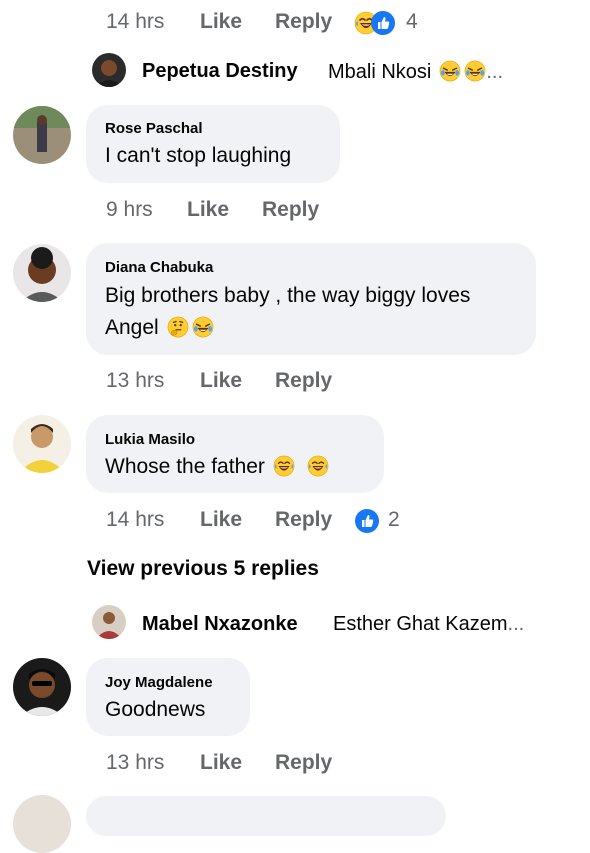  I want to click on reply-author: Pepetua Destiny, so click(220, 71).